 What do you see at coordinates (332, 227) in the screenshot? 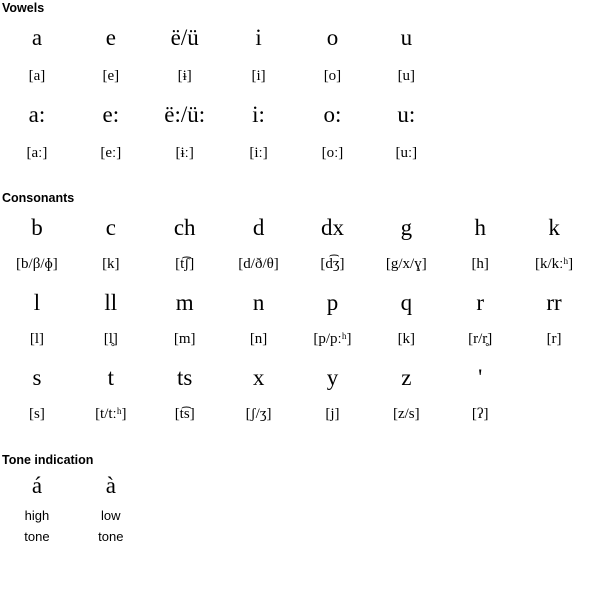
I see `consonant-letter: dx` at bounding box center [332, 227].